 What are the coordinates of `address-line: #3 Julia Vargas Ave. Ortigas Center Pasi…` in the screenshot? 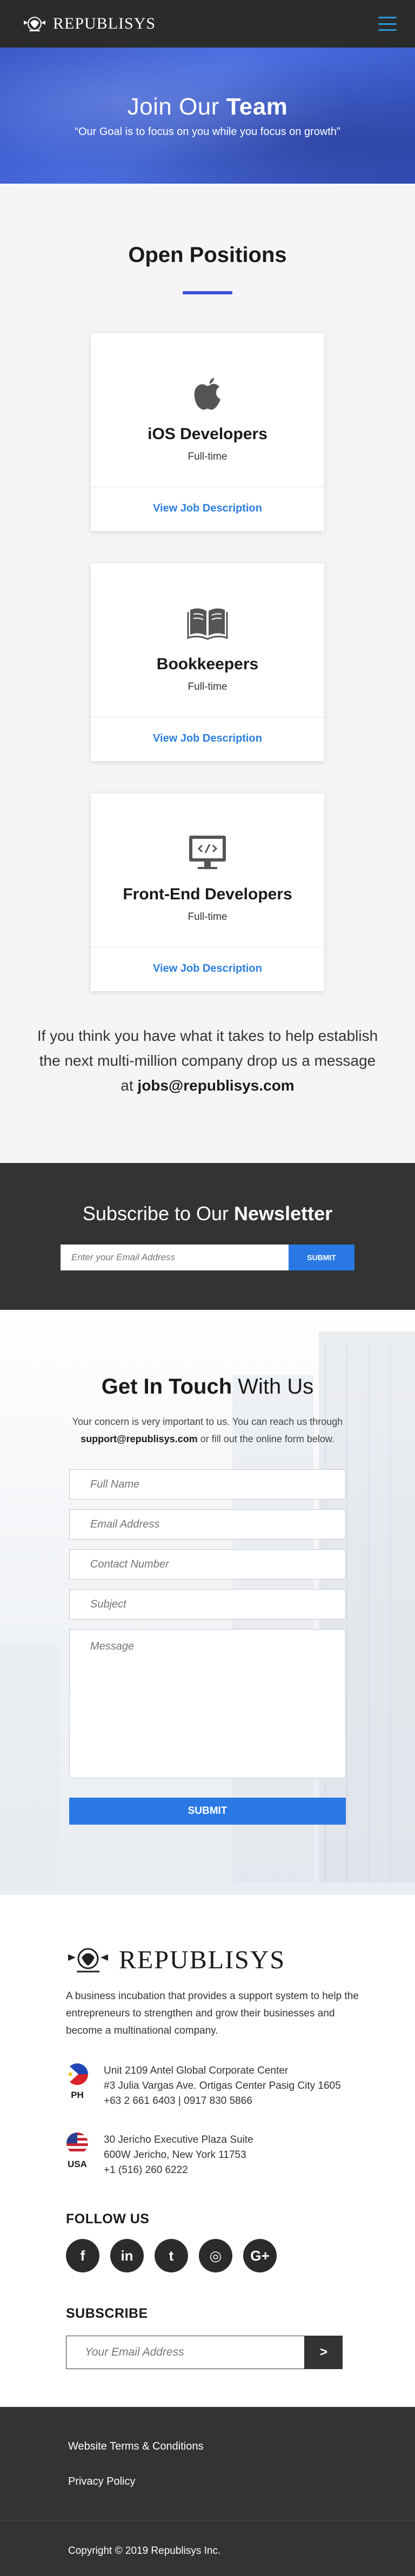 It's located at (223, 2085).